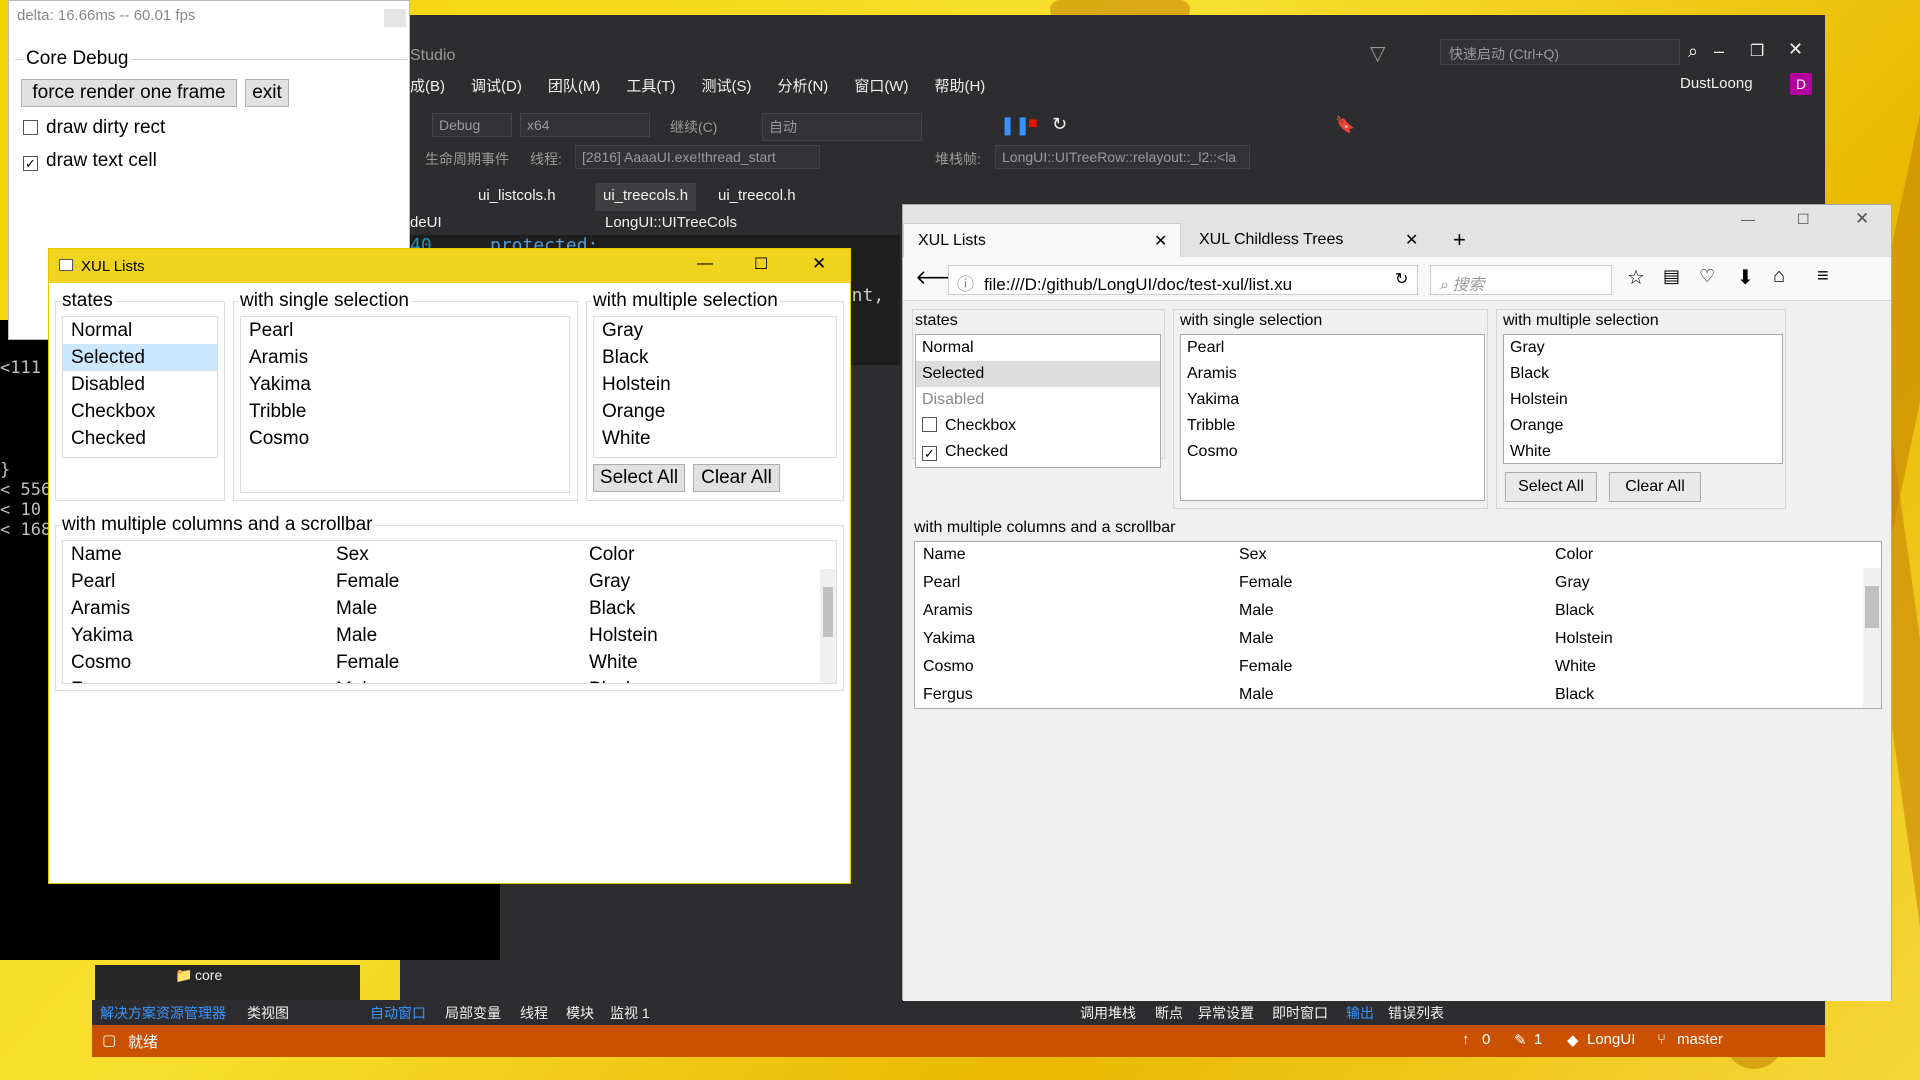 This screenshot has width=1920, height=1080. What do you see at coordinates (426, 222) in the screenshot?
I see `scope-select: deUI` at bounding box center [426, 222].